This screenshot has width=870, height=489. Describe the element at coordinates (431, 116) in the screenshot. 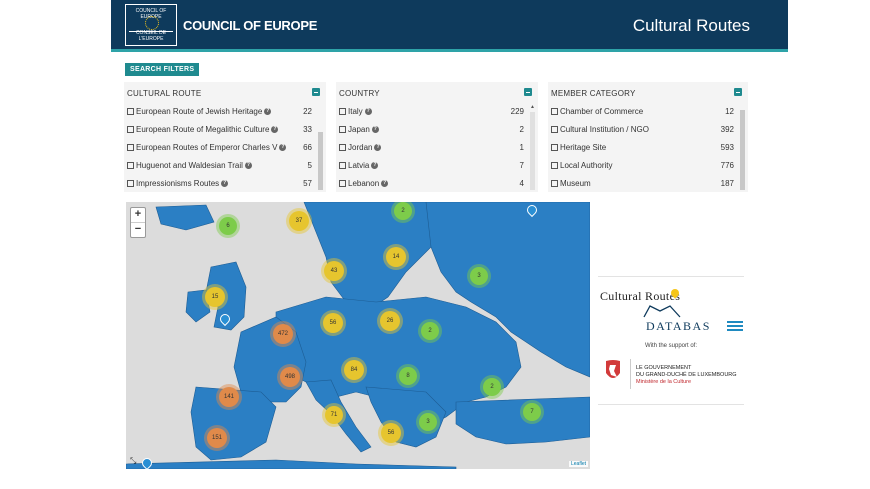

I see `filter-option: Italy? 229` at that location.